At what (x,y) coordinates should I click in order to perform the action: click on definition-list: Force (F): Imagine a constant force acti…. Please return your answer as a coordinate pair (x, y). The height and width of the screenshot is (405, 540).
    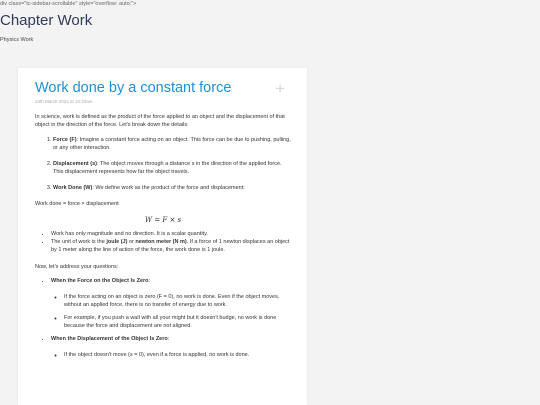
    Looking at the image, I should click on (163, 164).